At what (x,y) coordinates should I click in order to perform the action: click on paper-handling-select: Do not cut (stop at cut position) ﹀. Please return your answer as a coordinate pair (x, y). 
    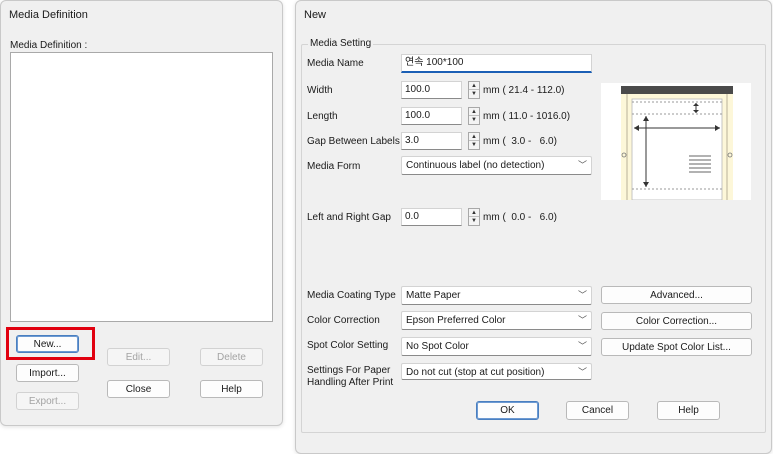
    Looking at the image, I should click on (496, 371).